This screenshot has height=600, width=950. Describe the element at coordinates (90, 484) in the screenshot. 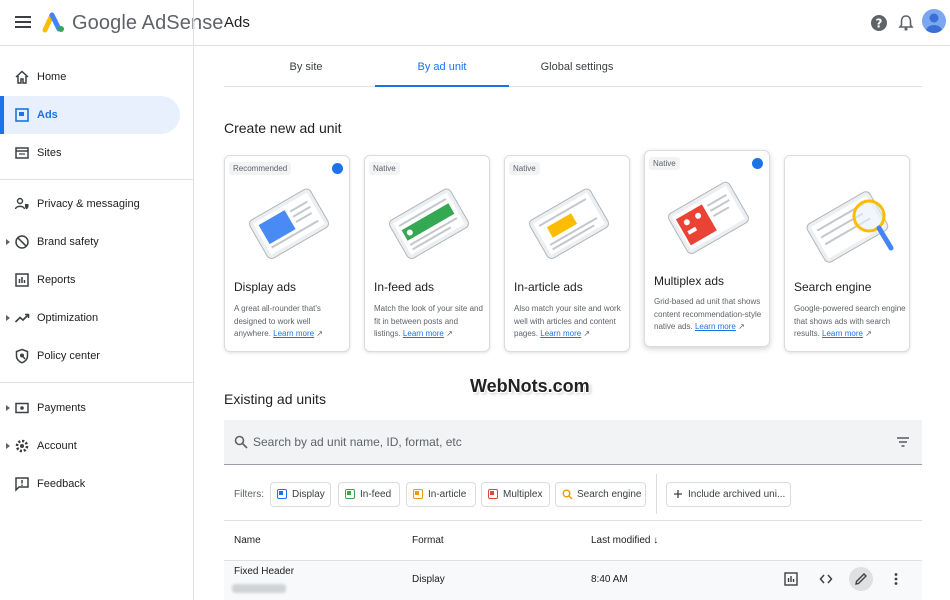

I see `sidebar-item-feedback: Feedback` at that location.